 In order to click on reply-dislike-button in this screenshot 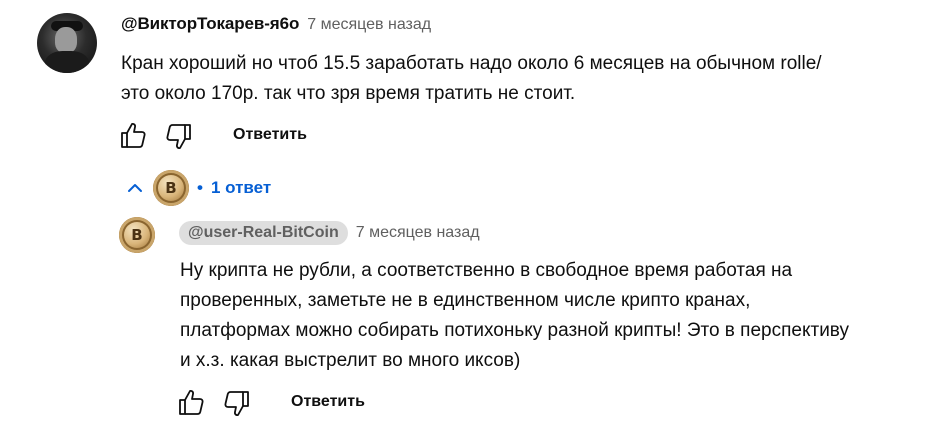, I will do `click(237, 404)`.